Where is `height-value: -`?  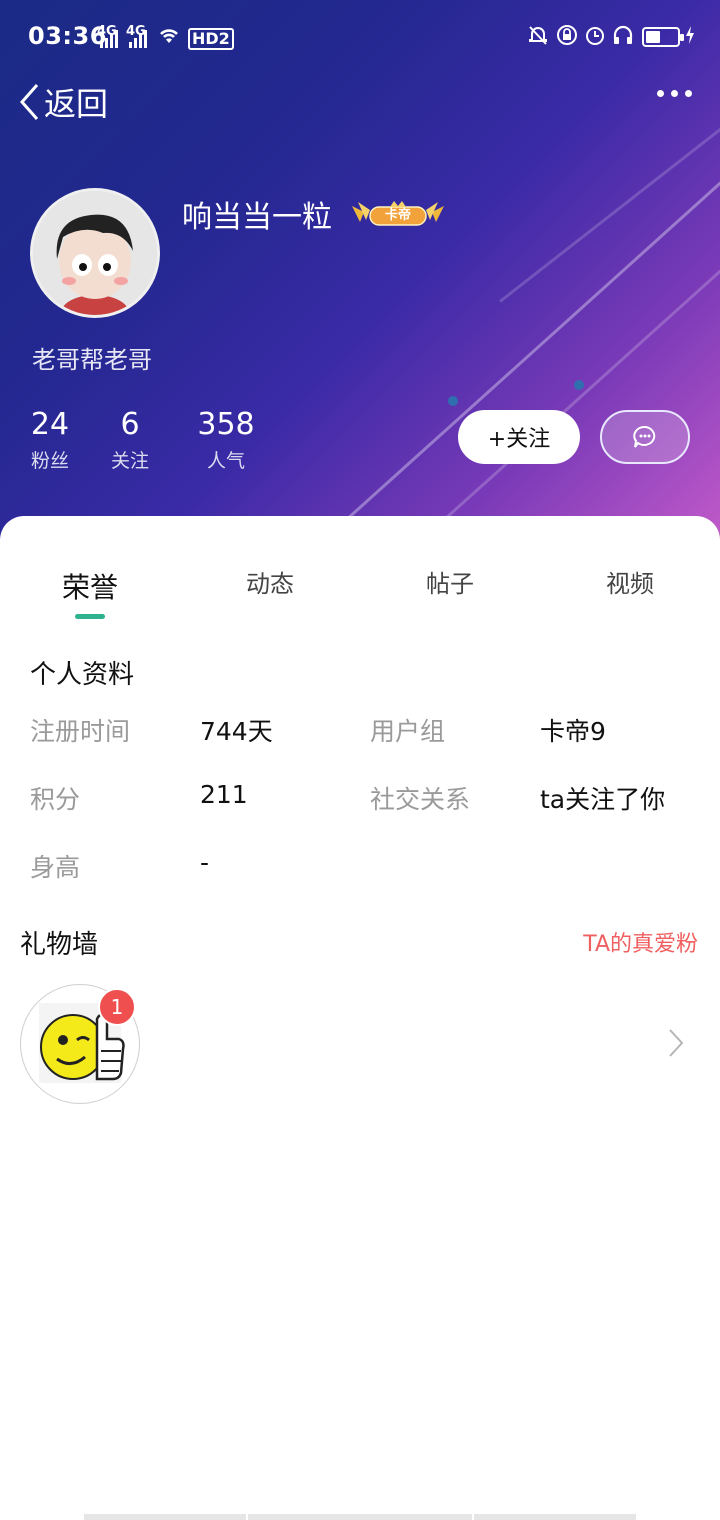
height-value: - is located at coordinates (205, 862).